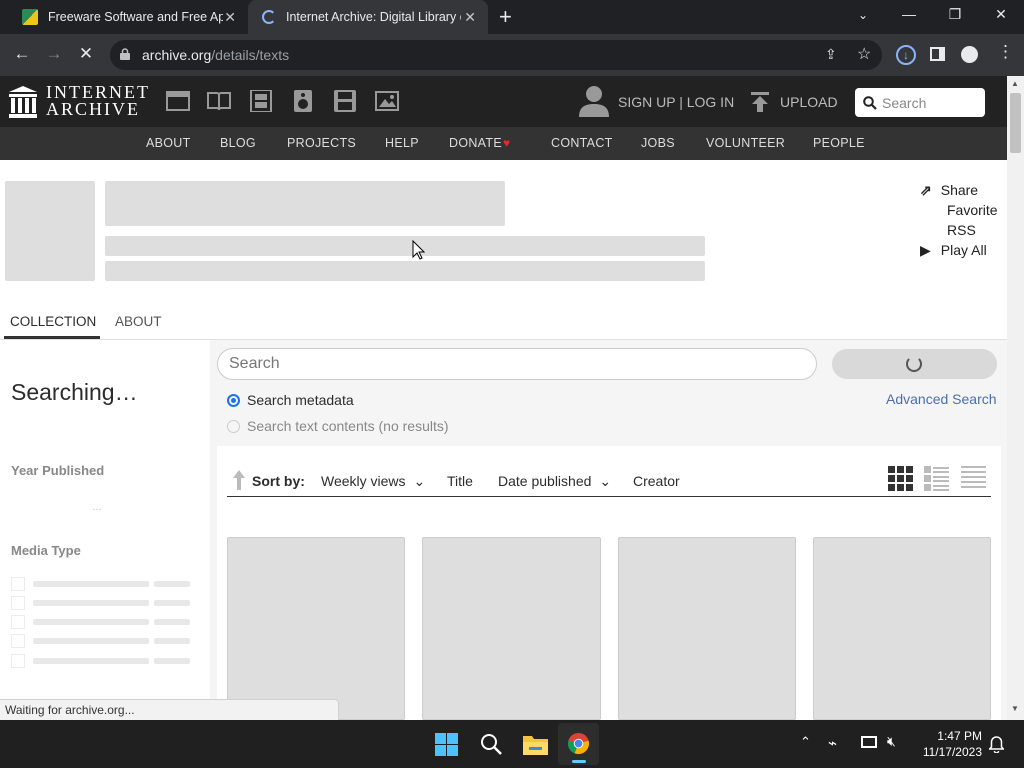 Image resolution: width=1024 pixels, height=768 pixels. What do you see at coordinates (1015, 398) in the screenshot?
I see `page-scrollbar: ▲ ▼` at bounding box center [1015, 398].